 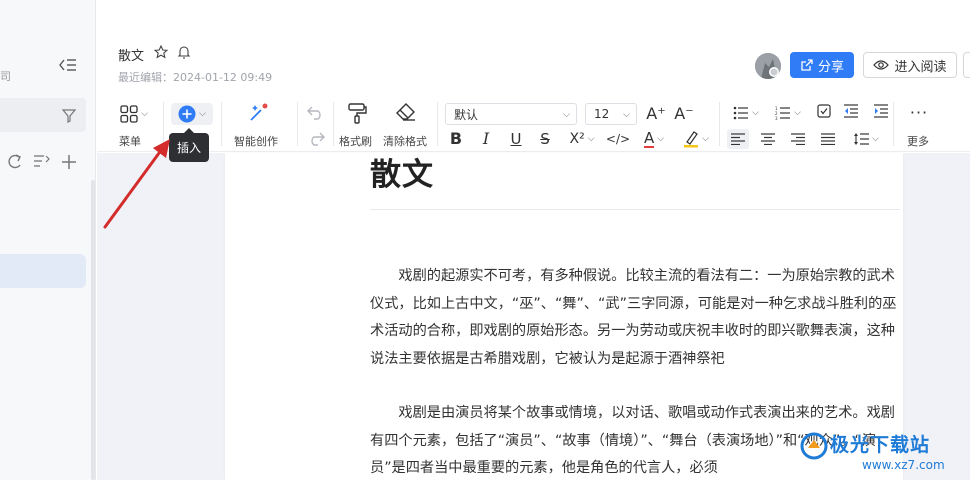 I want to click on sidebar-top-text: 司, so click(x=5, y=76).